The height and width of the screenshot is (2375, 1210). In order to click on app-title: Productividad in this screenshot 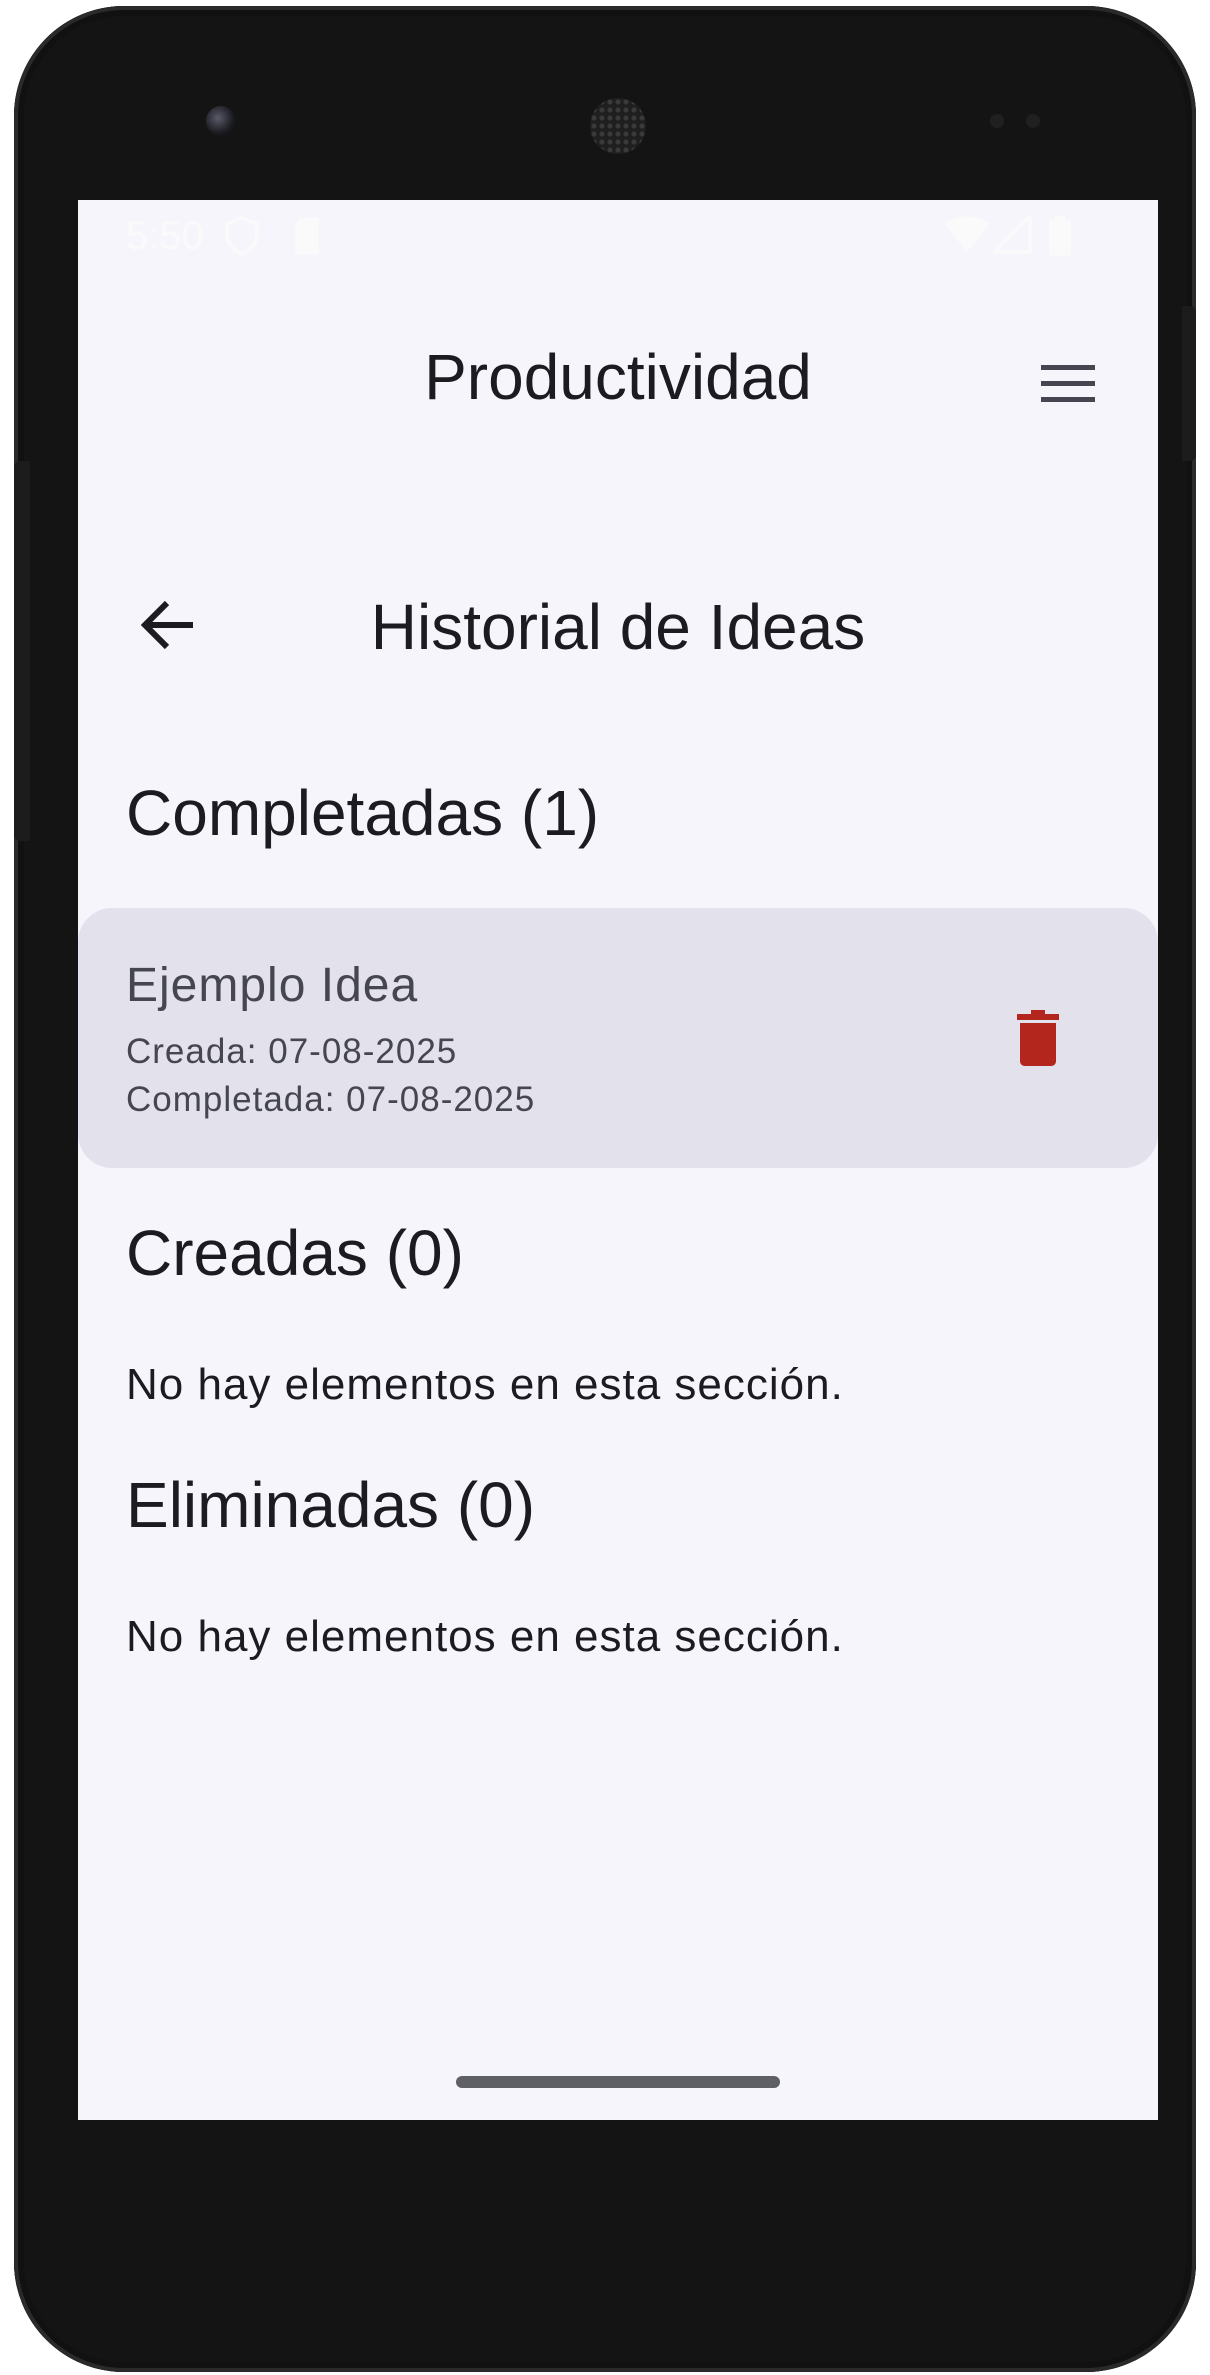, I will do `click(618, 377)`.